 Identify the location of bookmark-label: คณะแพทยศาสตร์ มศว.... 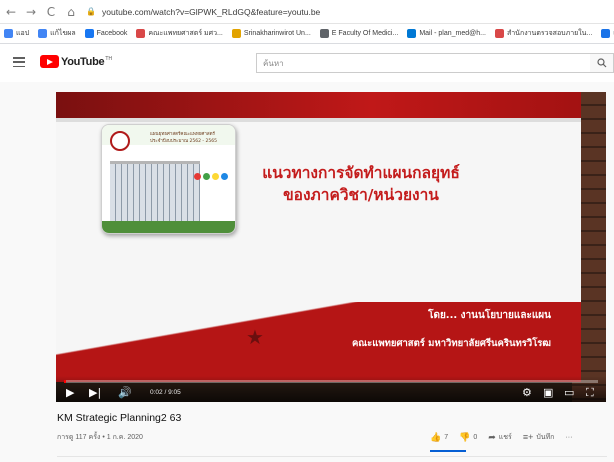
(185, 33).